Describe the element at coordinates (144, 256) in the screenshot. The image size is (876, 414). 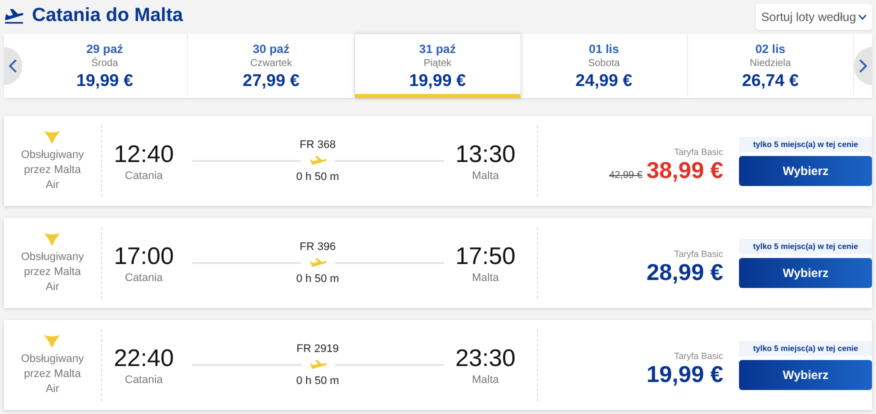
I see `departure-time: 17:00` at that location.